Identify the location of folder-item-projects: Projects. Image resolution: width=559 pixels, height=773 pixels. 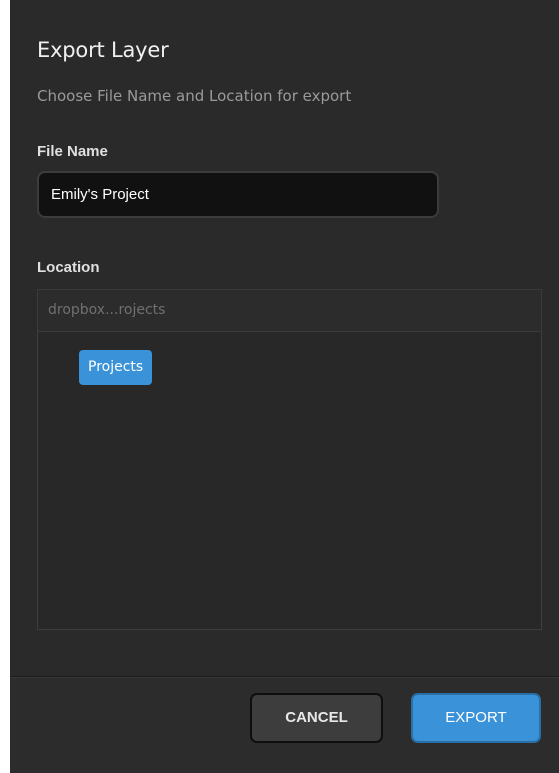
(116, 367).